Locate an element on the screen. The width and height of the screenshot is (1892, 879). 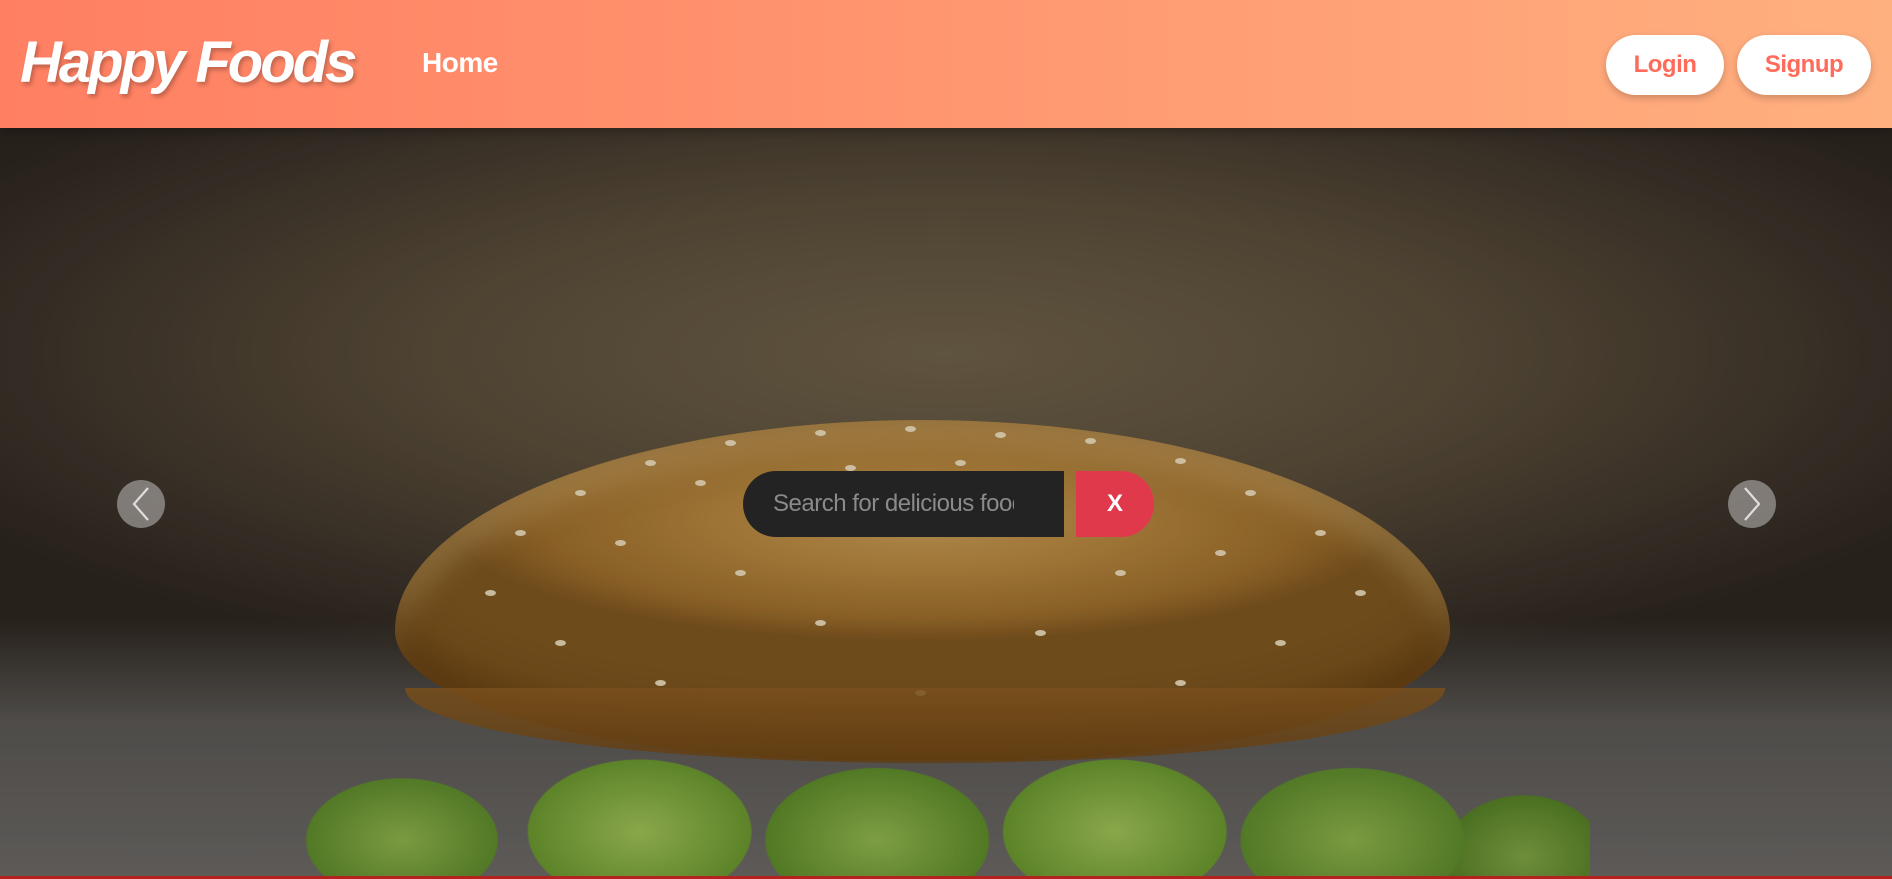
nav-home-link: Home is located at coordinates (460, 63).